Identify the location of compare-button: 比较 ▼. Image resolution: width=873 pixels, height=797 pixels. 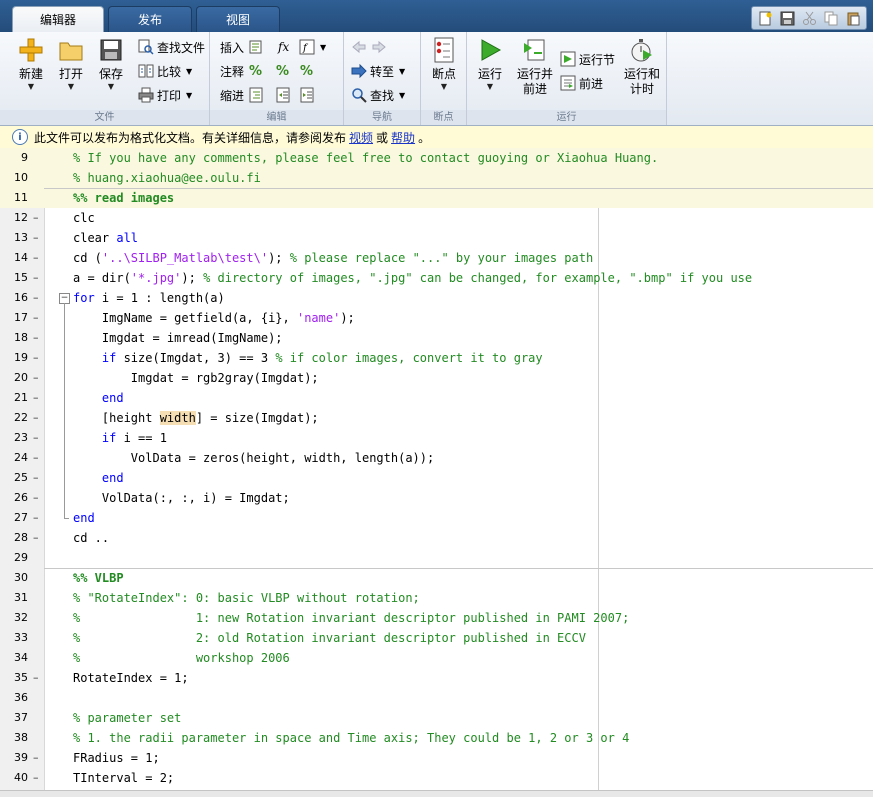
(164, 71).